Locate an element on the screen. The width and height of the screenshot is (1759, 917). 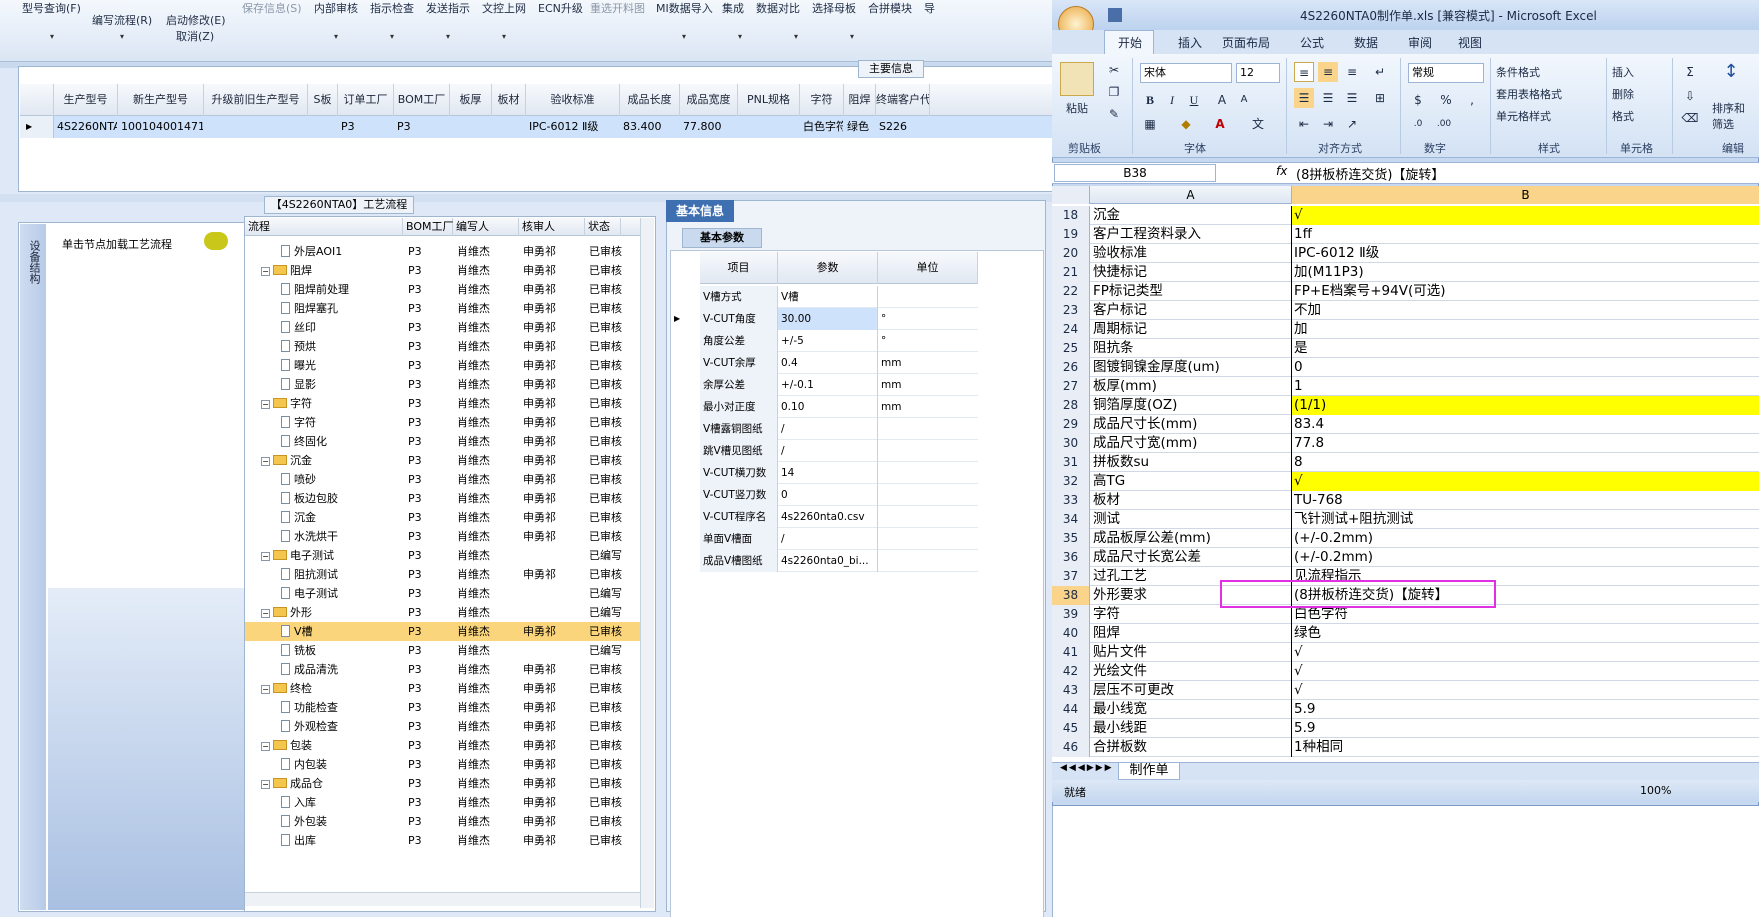
row-number: 42 is located at coordinates (1071, 671).